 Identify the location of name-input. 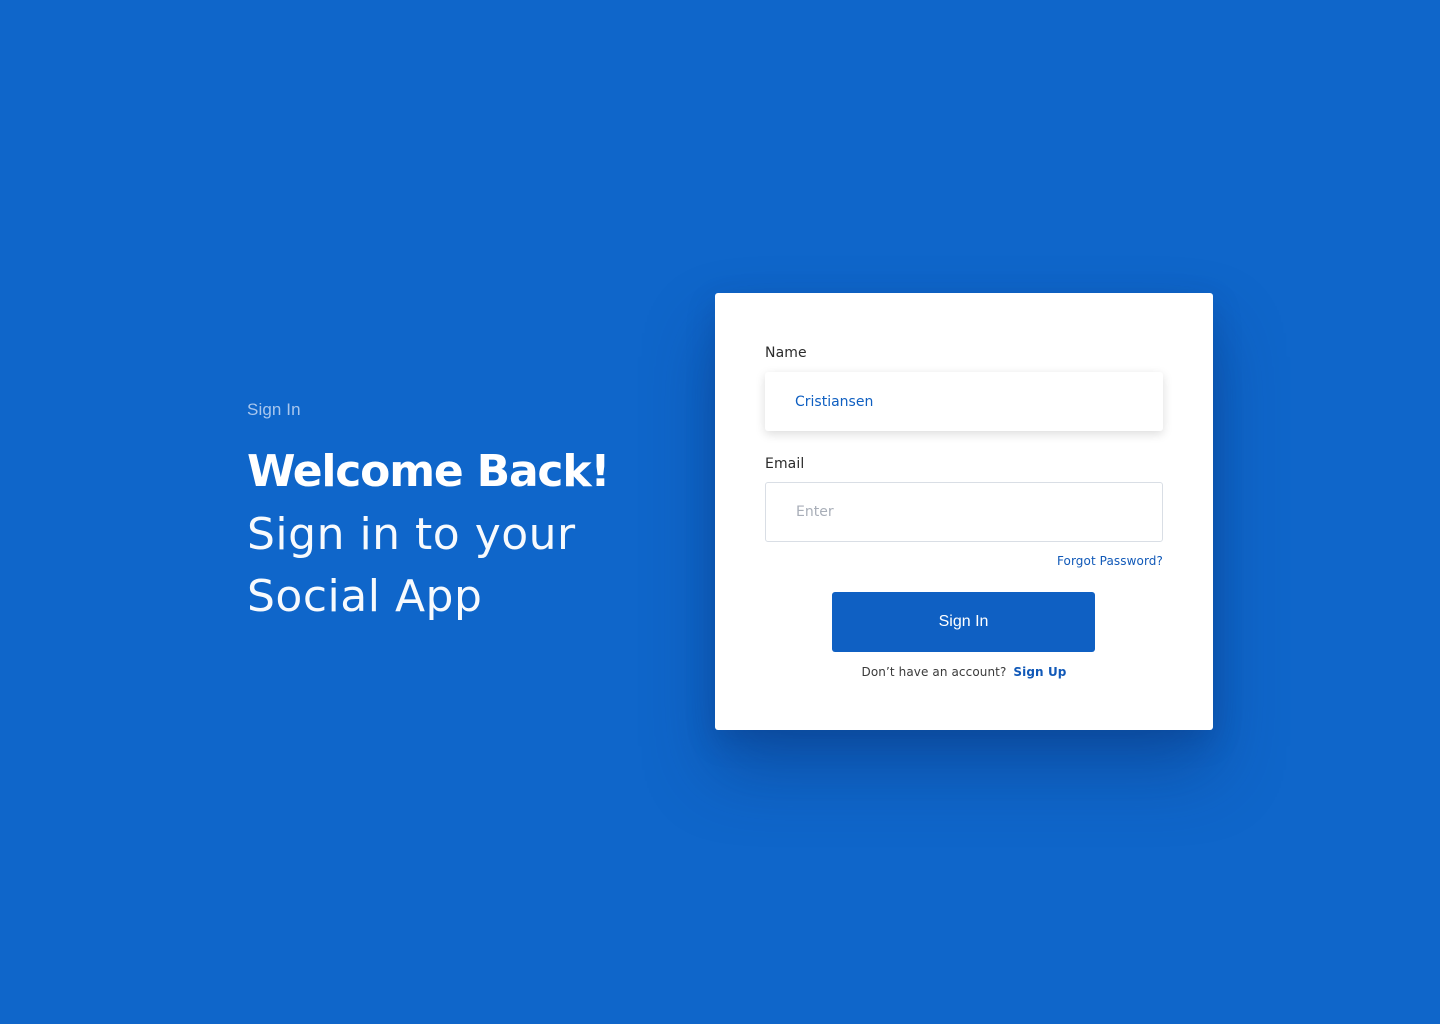
(964, 401).